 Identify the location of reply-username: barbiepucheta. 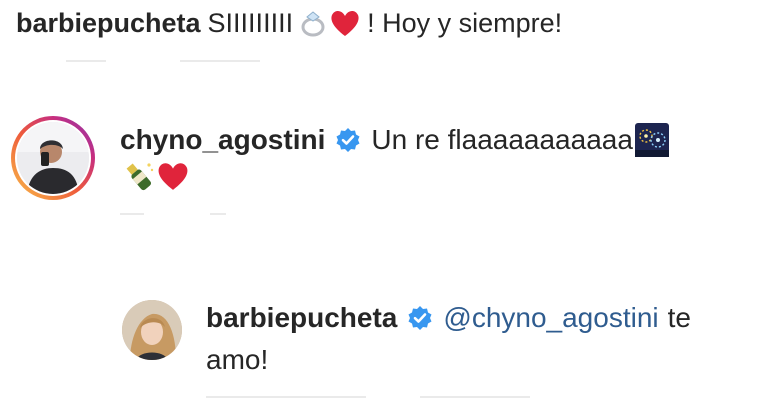
(301, 318).